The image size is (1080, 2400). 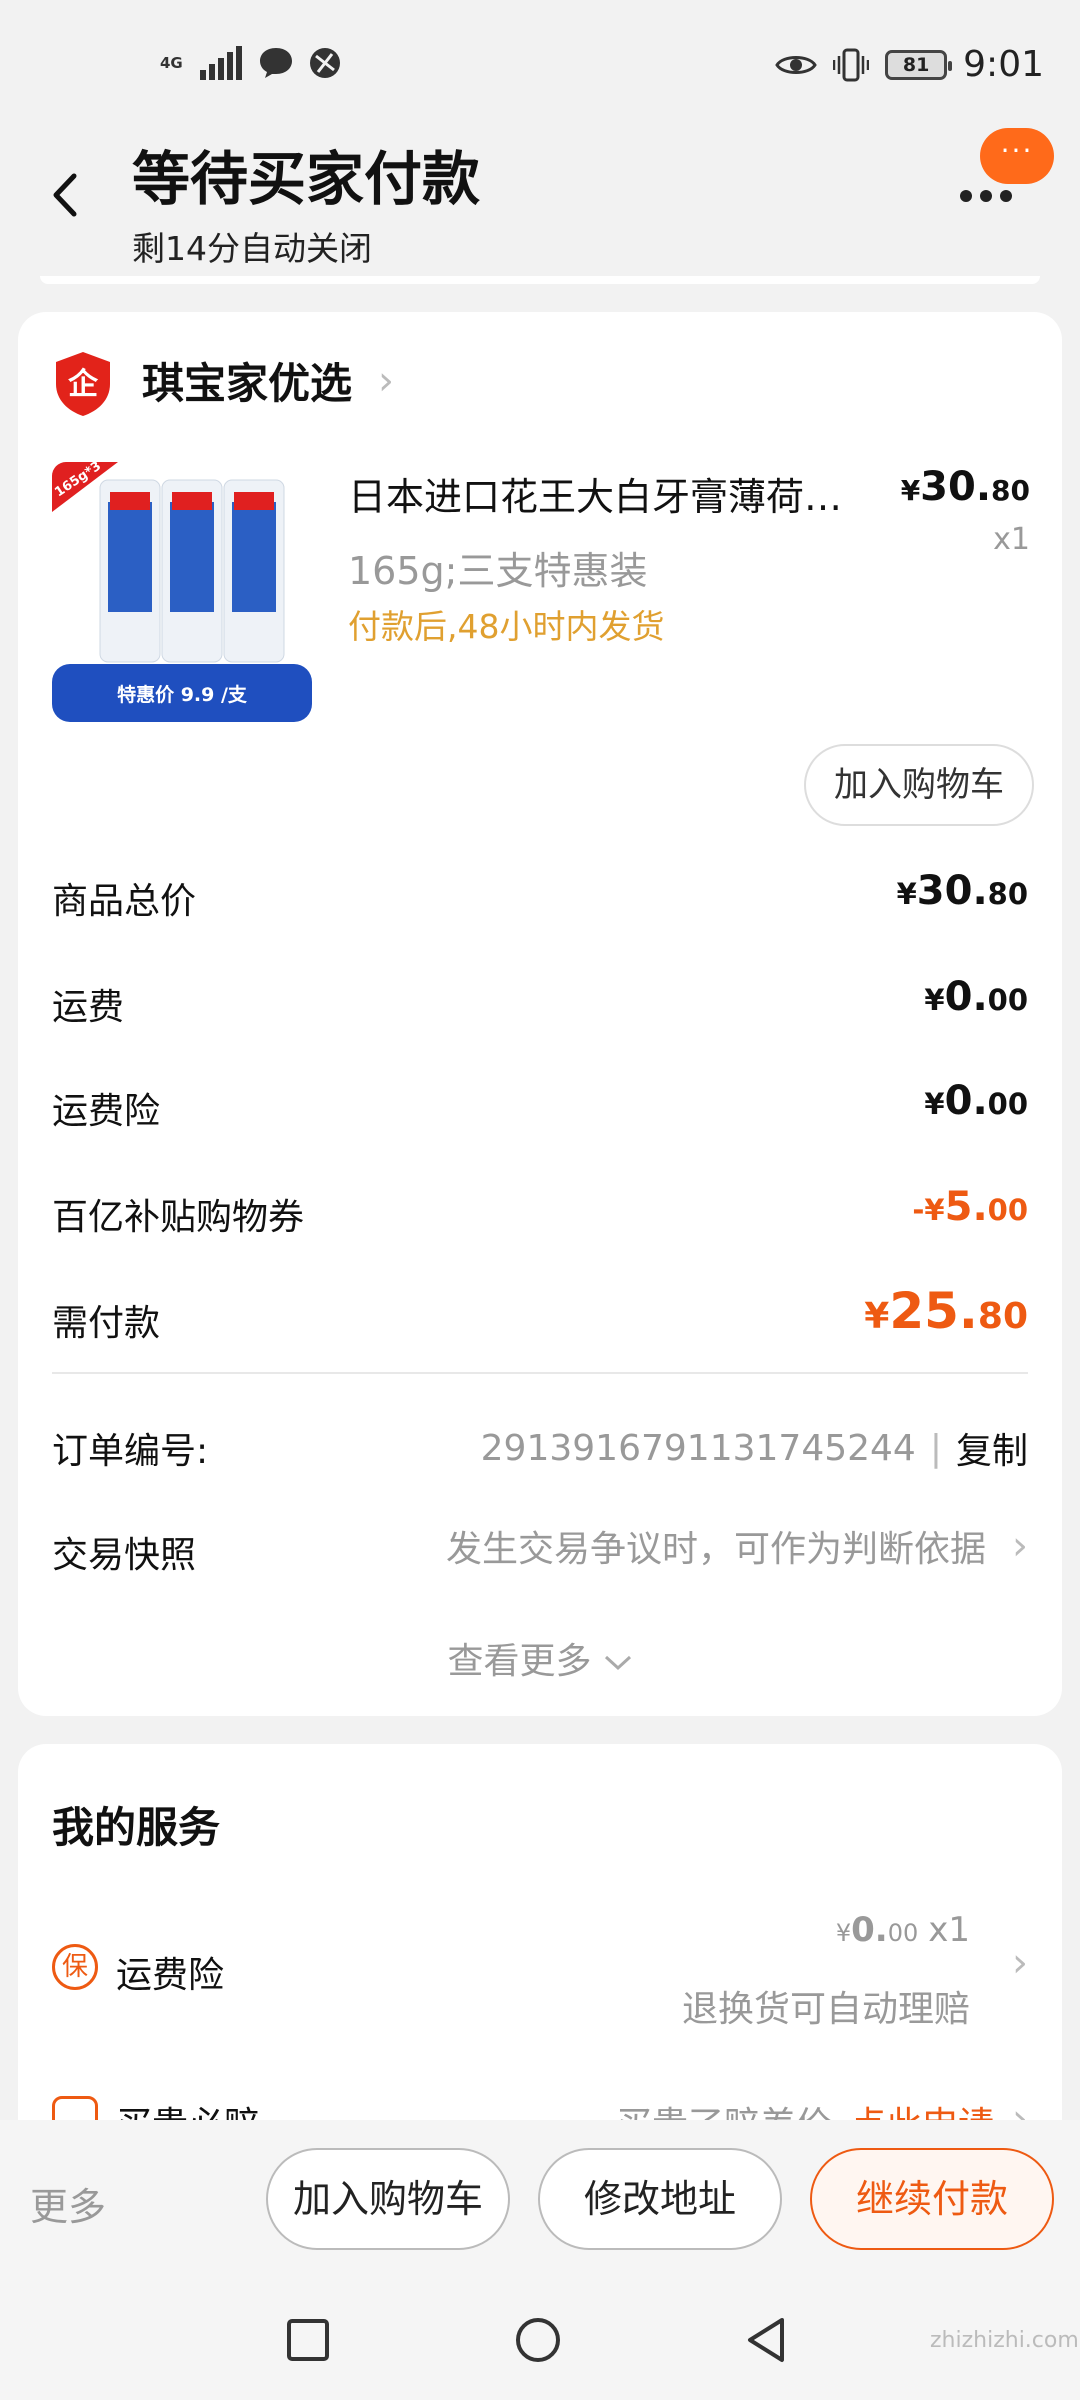 What do you see at coordinates (698, 1448) in the screenshot?
I see `order-number: 2913916791131745244` at bounding box center [698, 1448].